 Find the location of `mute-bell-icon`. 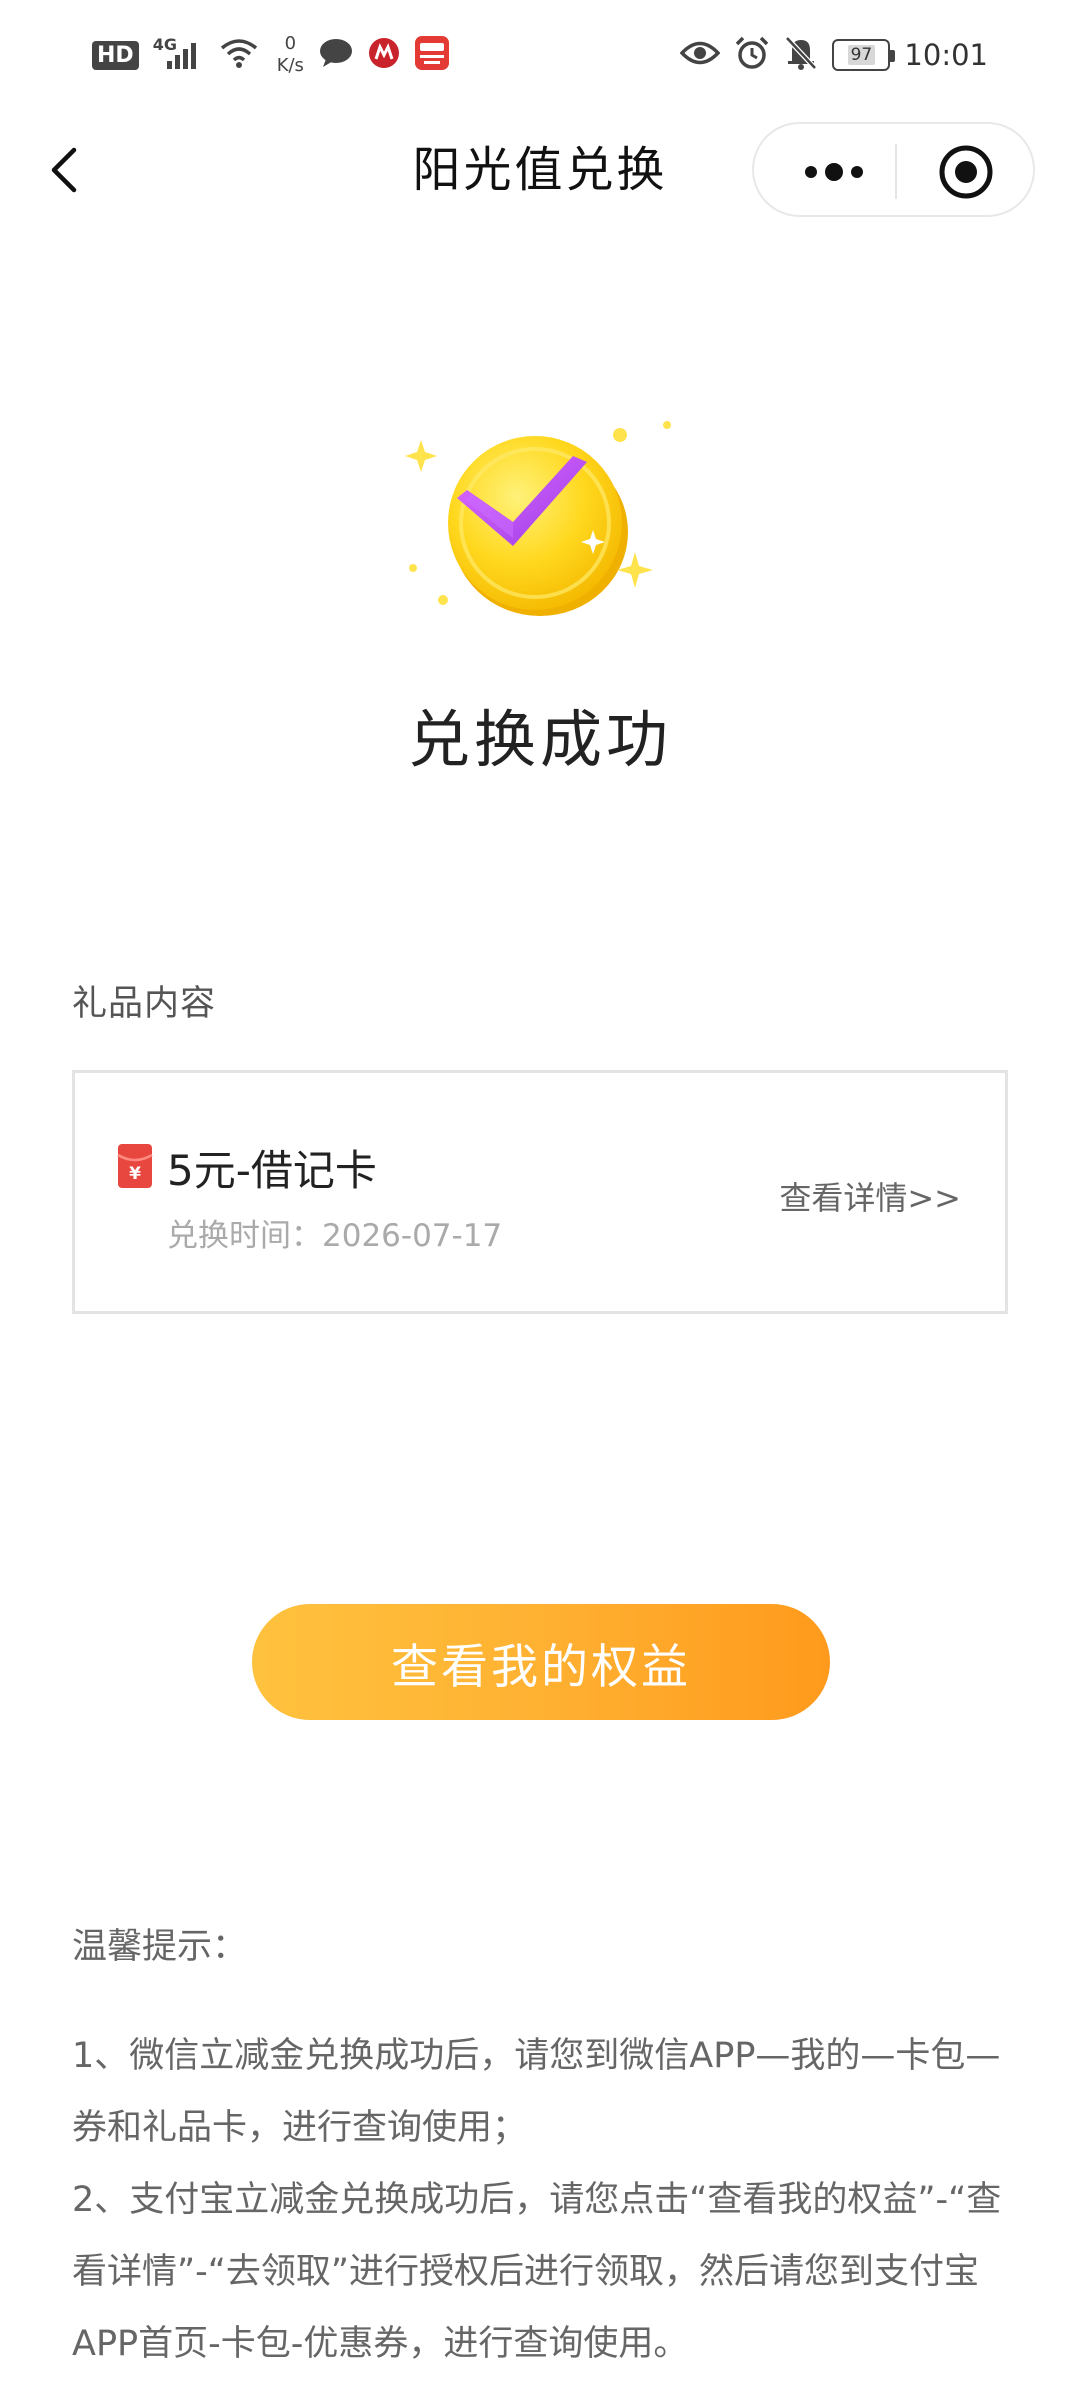

mute-bell-icon is located at coordinates (801, 55).